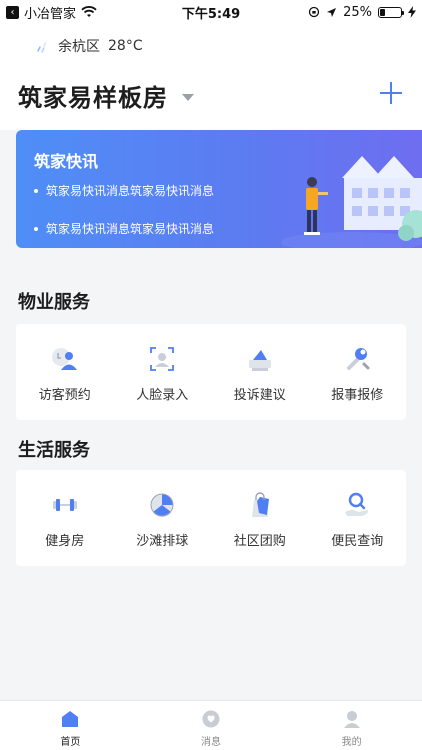  Describe the element at coordinates (358, 359) in the screenshot. I see `repair-icon` at that location.